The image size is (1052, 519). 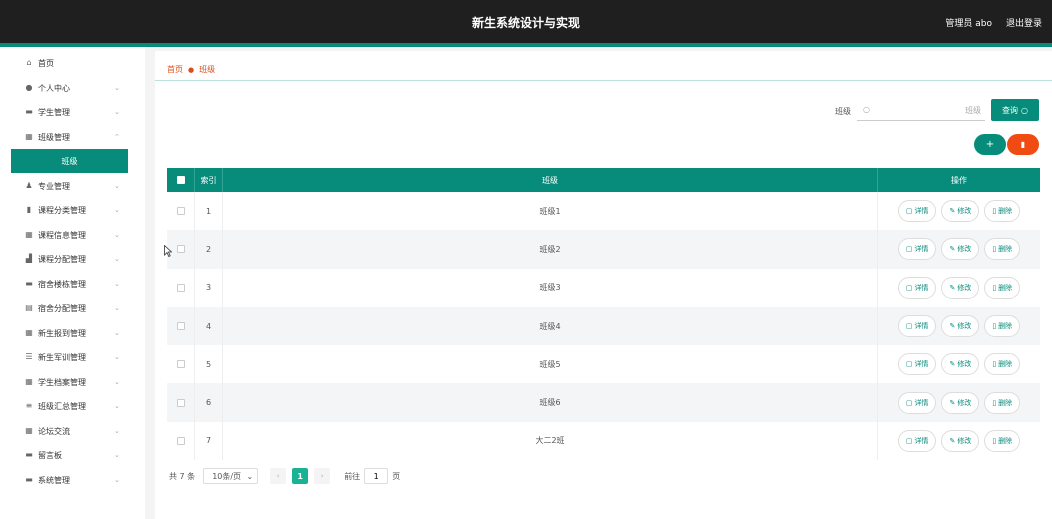 What do you see at coordinates (29, 185) in the screenshot?
I see `person-icon: ♟` at bounding box center [29, 185].